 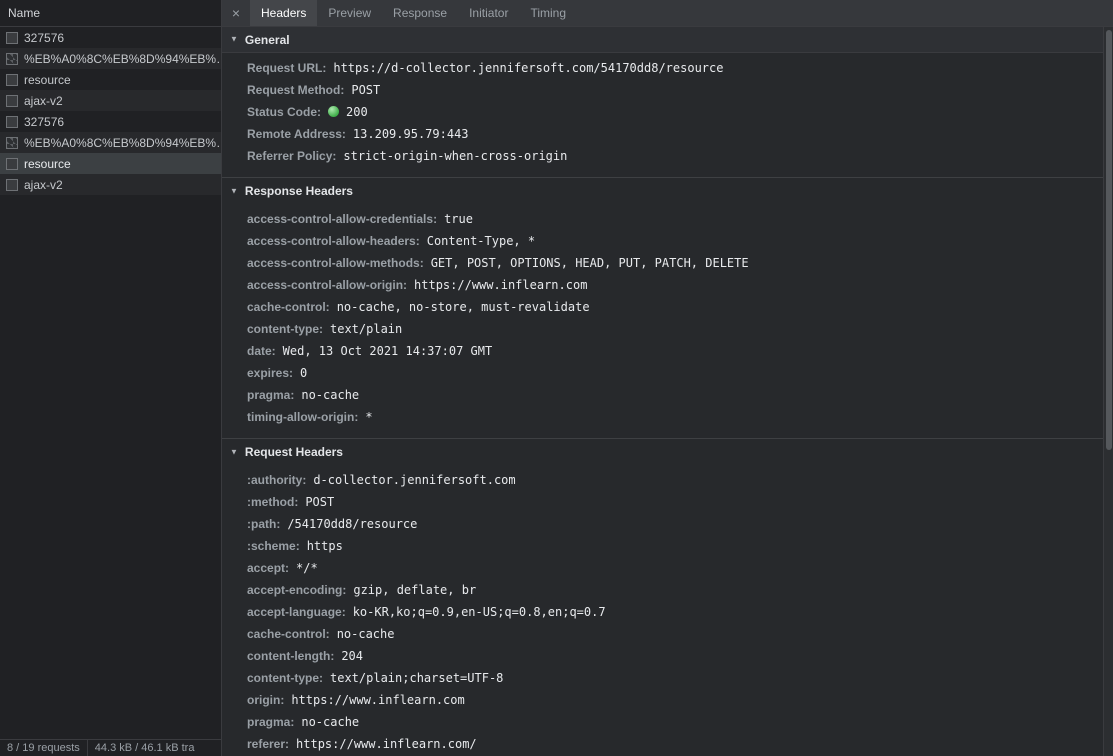 What do you see at coordinates (661, 373) in the screenshot?
I see `header-row: expires: 0` at bounding box center [661, 373].